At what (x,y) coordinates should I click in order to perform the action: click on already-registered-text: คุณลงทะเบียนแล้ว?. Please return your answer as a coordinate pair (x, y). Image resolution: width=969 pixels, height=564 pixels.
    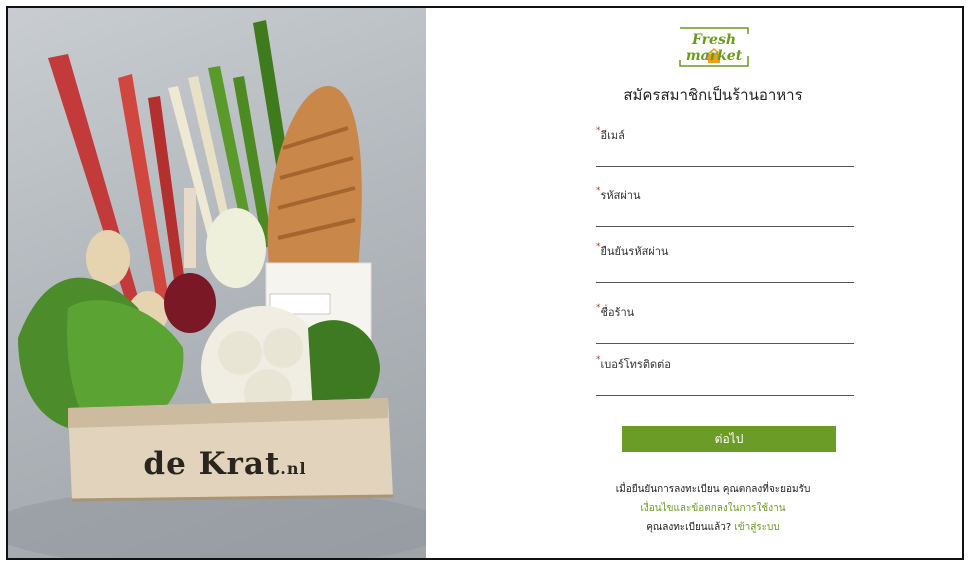
    Looking at the image, I should click on (689, 527).